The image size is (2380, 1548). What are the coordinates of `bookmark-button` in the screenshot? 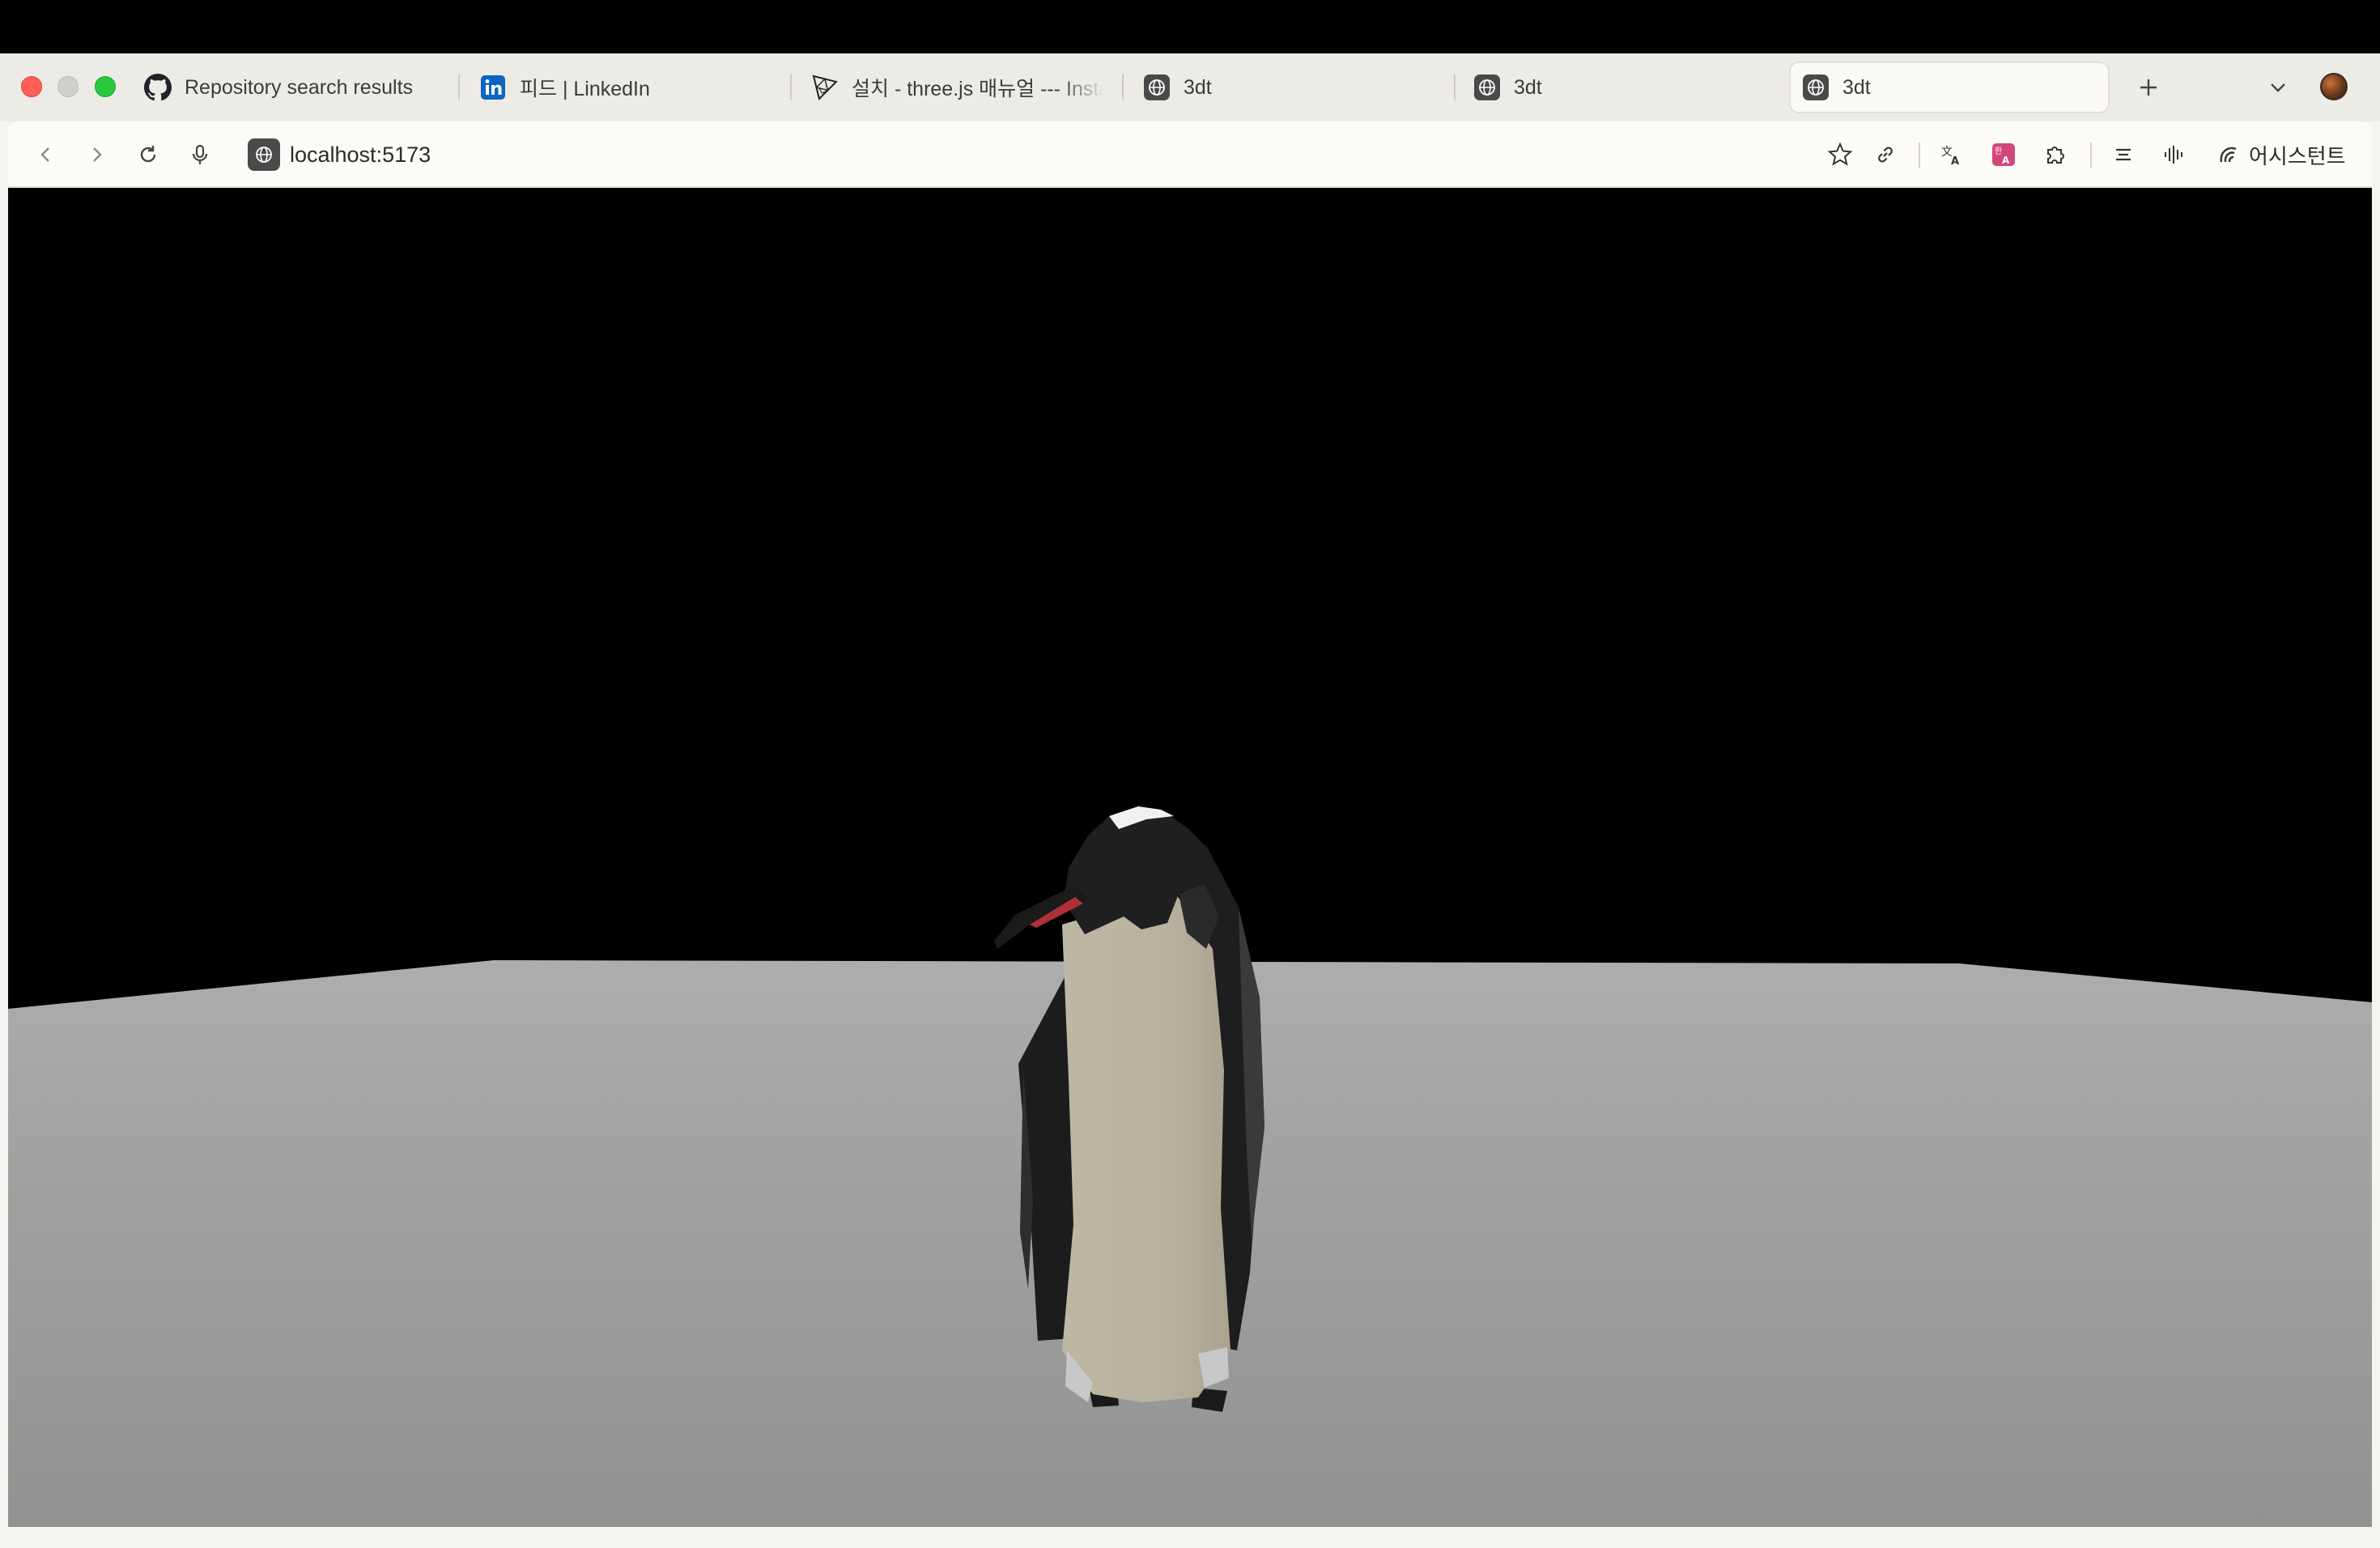 It's located at (1840, 155).